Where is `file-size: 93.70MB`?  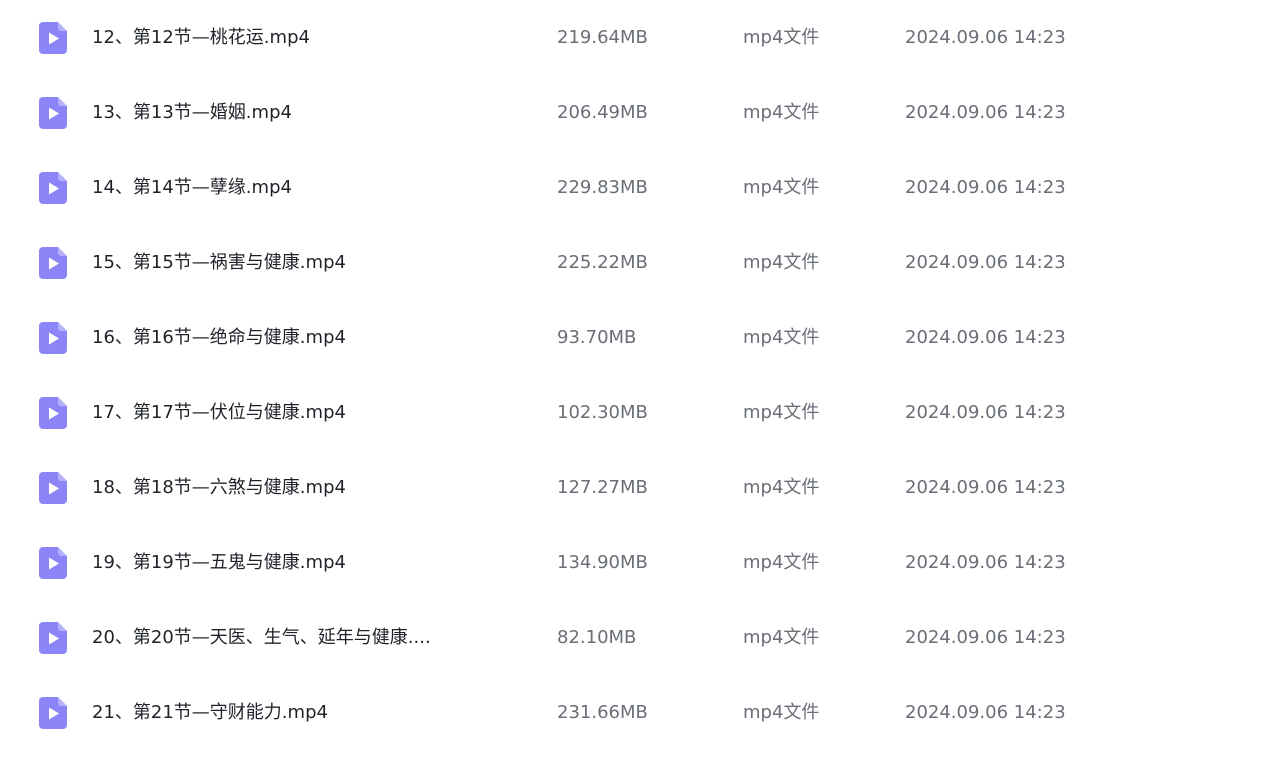 file-size: 93.70MB is located at coordinates (597, 337).